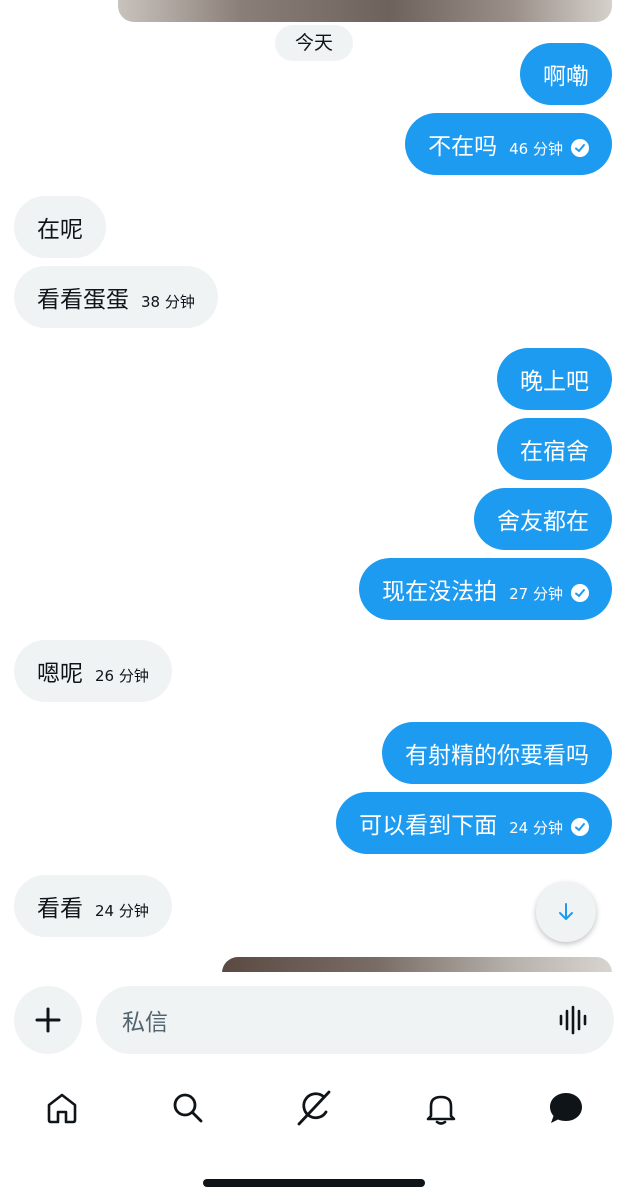 The height and width of the screenshot is (1200, 628). I want to click on message-text: 看看蛋蛋, so click(83, 300).